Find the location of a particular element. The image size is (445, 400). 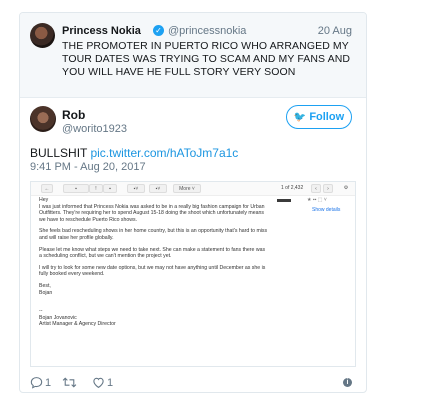

follow-label: Follow is located at coordinates (327, 117).